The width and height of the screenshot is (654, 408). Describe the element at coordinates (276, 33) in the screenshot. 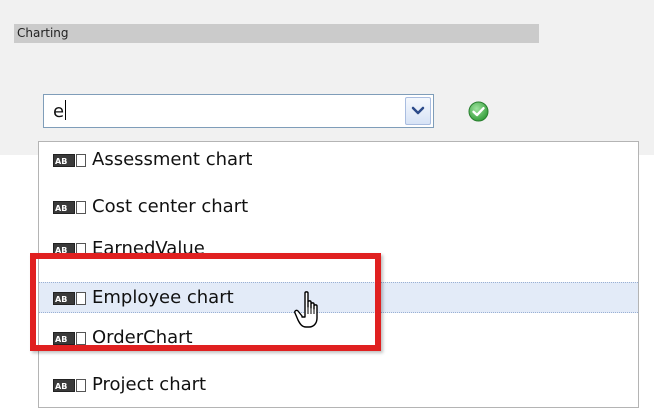

I see `section-header: Charting` at that location.